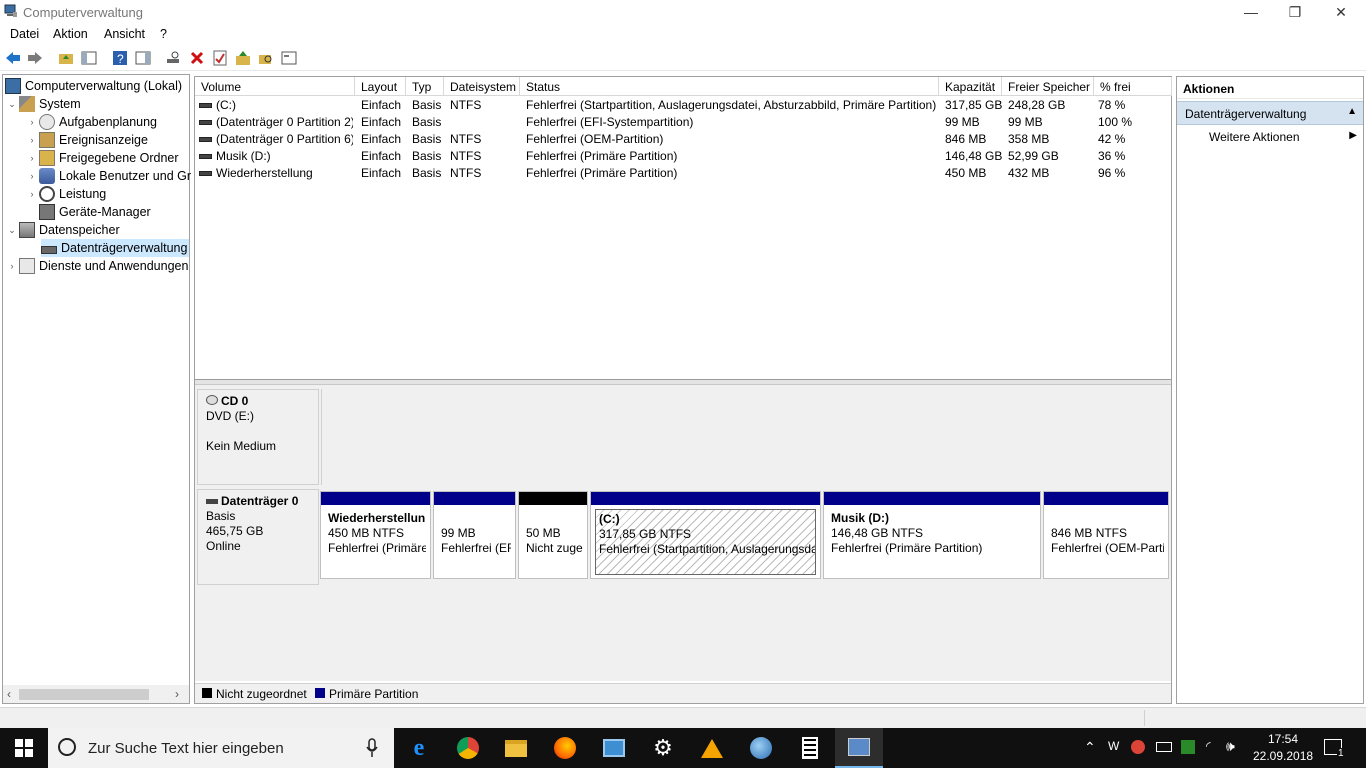 The image size is (1366, 768). Describe the element at coordinates (1164, 747) in the screenshot. I see `battery-icon` at that location.